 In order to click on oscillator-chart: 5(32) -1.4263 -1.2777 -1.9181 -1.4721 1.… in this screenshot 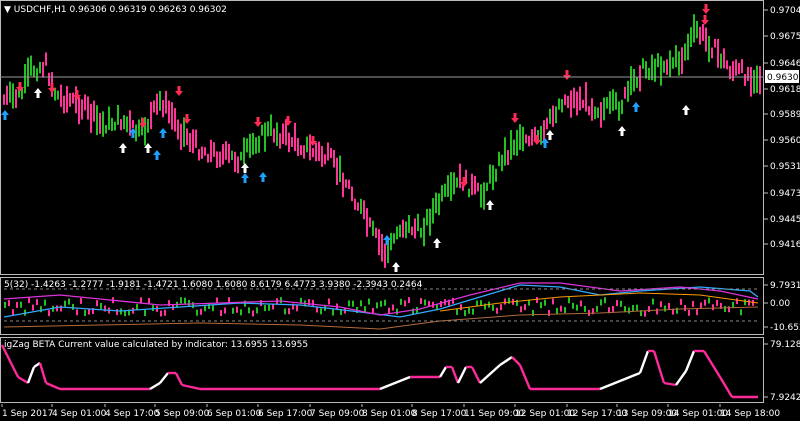, I will do `click(400, 306)`.